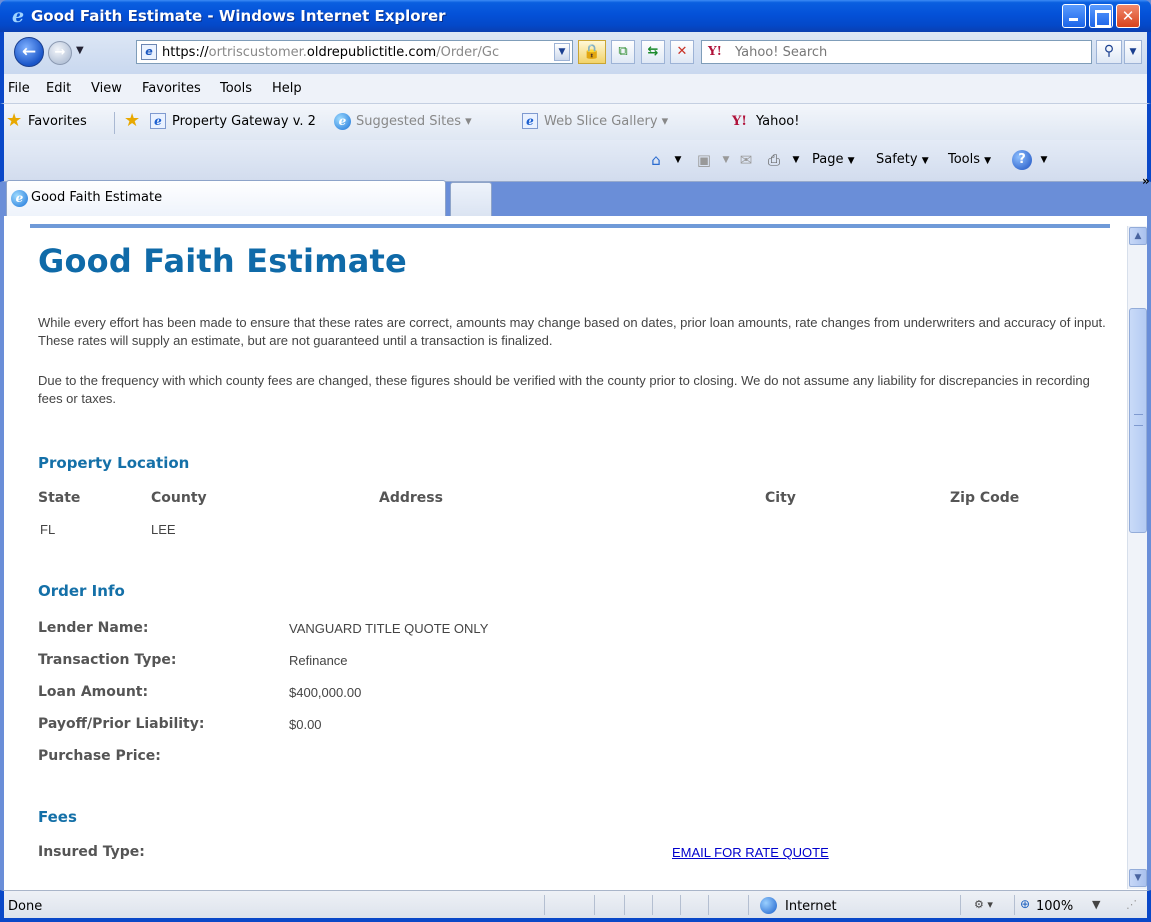 The height and width of the screenshot is (922, 1151). Describe the element at coordinates (99, 756) in the screenshot. I see `field-label-purchase-price: Purchase Price:` at that location.